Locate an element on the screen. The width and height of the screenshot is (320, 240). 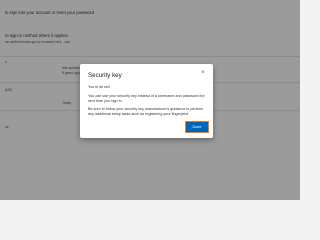
done-button: Done is located at coordinates (197, 127).